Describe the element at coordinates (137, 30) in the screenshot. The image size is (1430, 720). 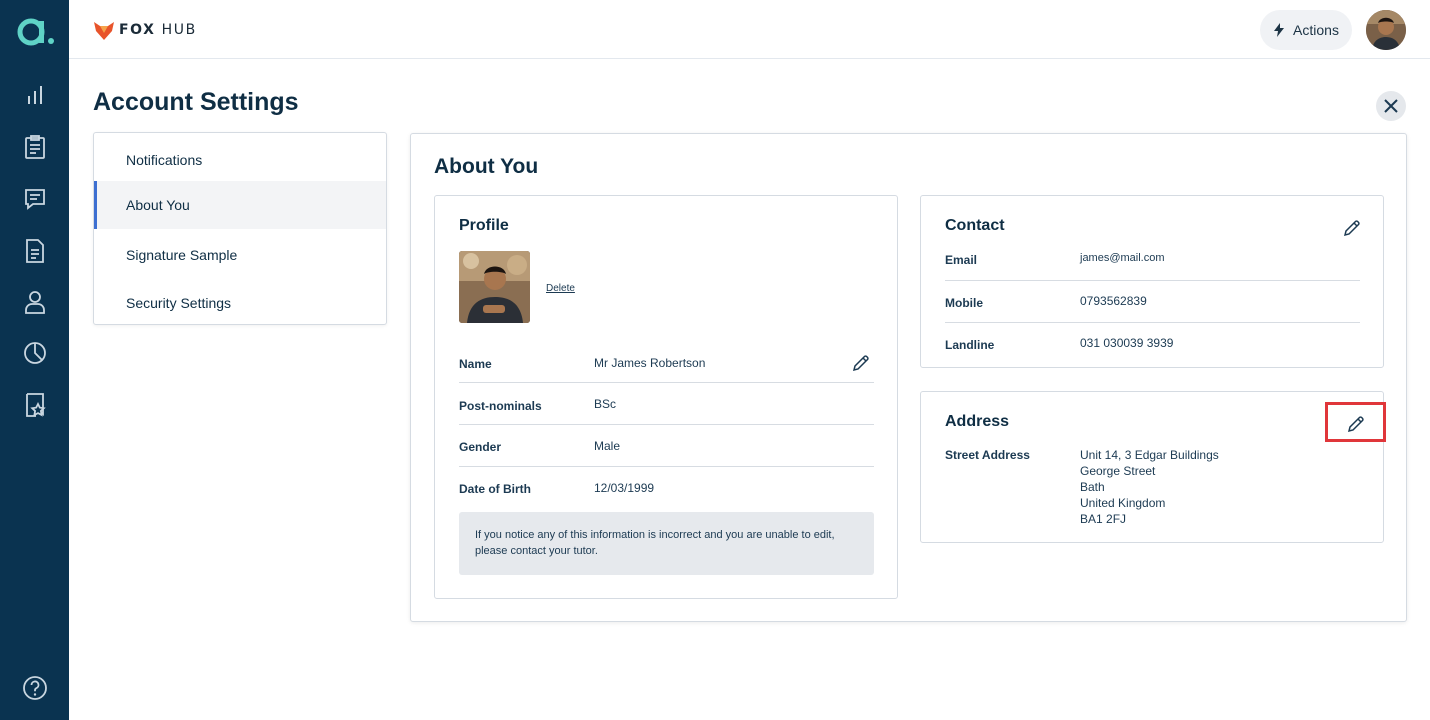
I see `brand-fox: FOX` at that location.